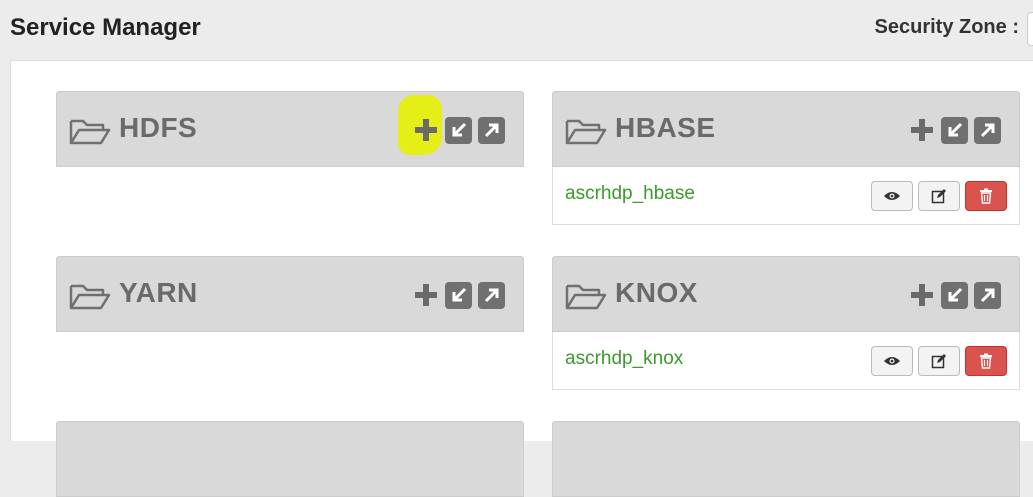 The width and height of the screenshot is (1033, 497). What do you see at coordinates (786, 196) in the screenshot?
I see `repo-row: ascrhdp_hbase` at bounding box center [786, 196].